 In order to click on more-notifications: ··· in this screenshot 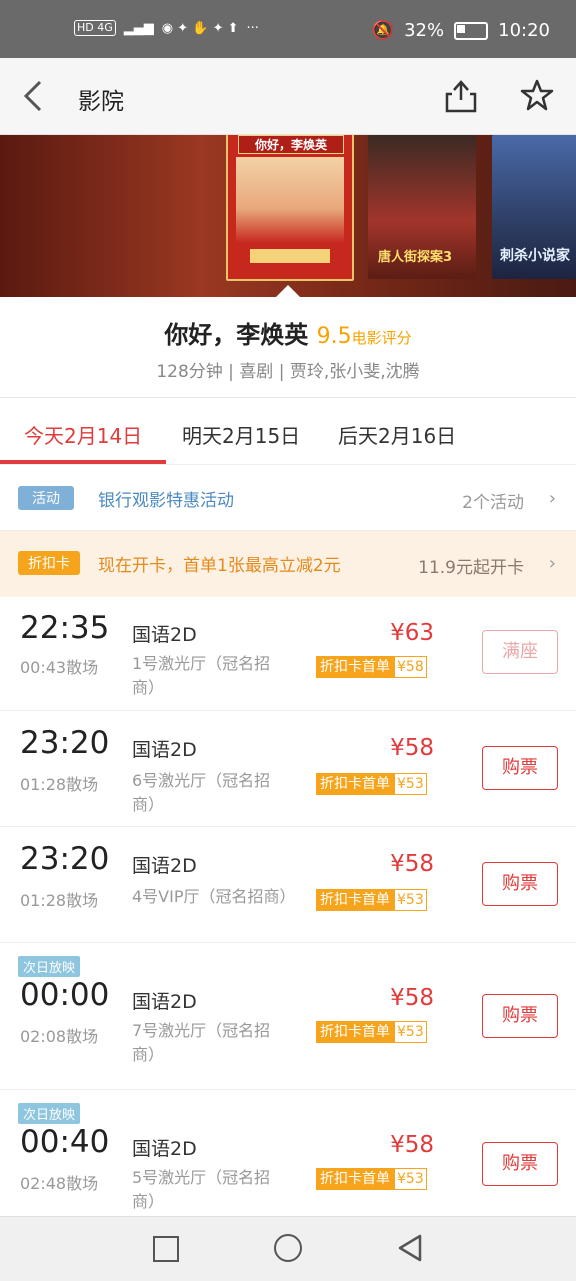, I will do `click(252, 28)`.